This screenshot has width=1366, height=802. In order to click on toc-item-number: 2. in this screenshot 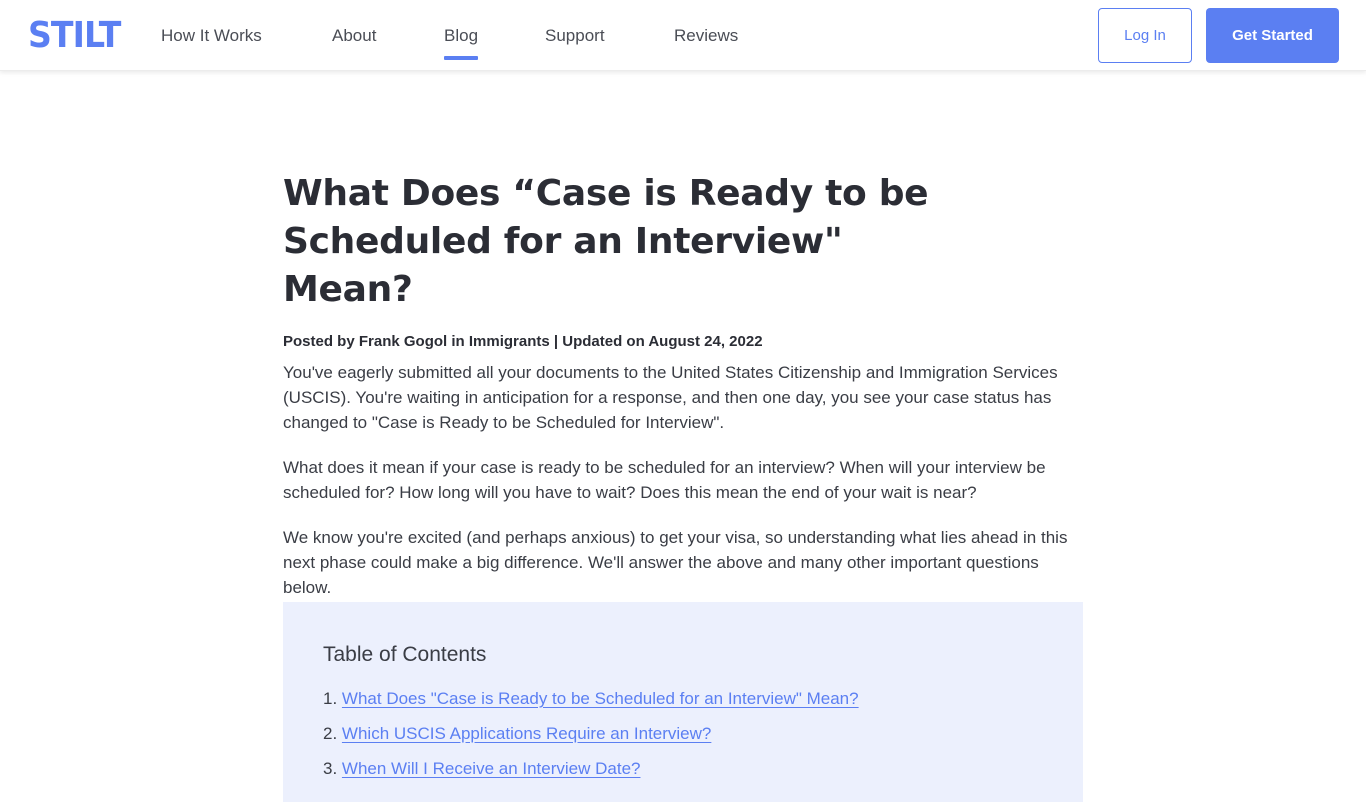, I will do `click(330, 733)`.